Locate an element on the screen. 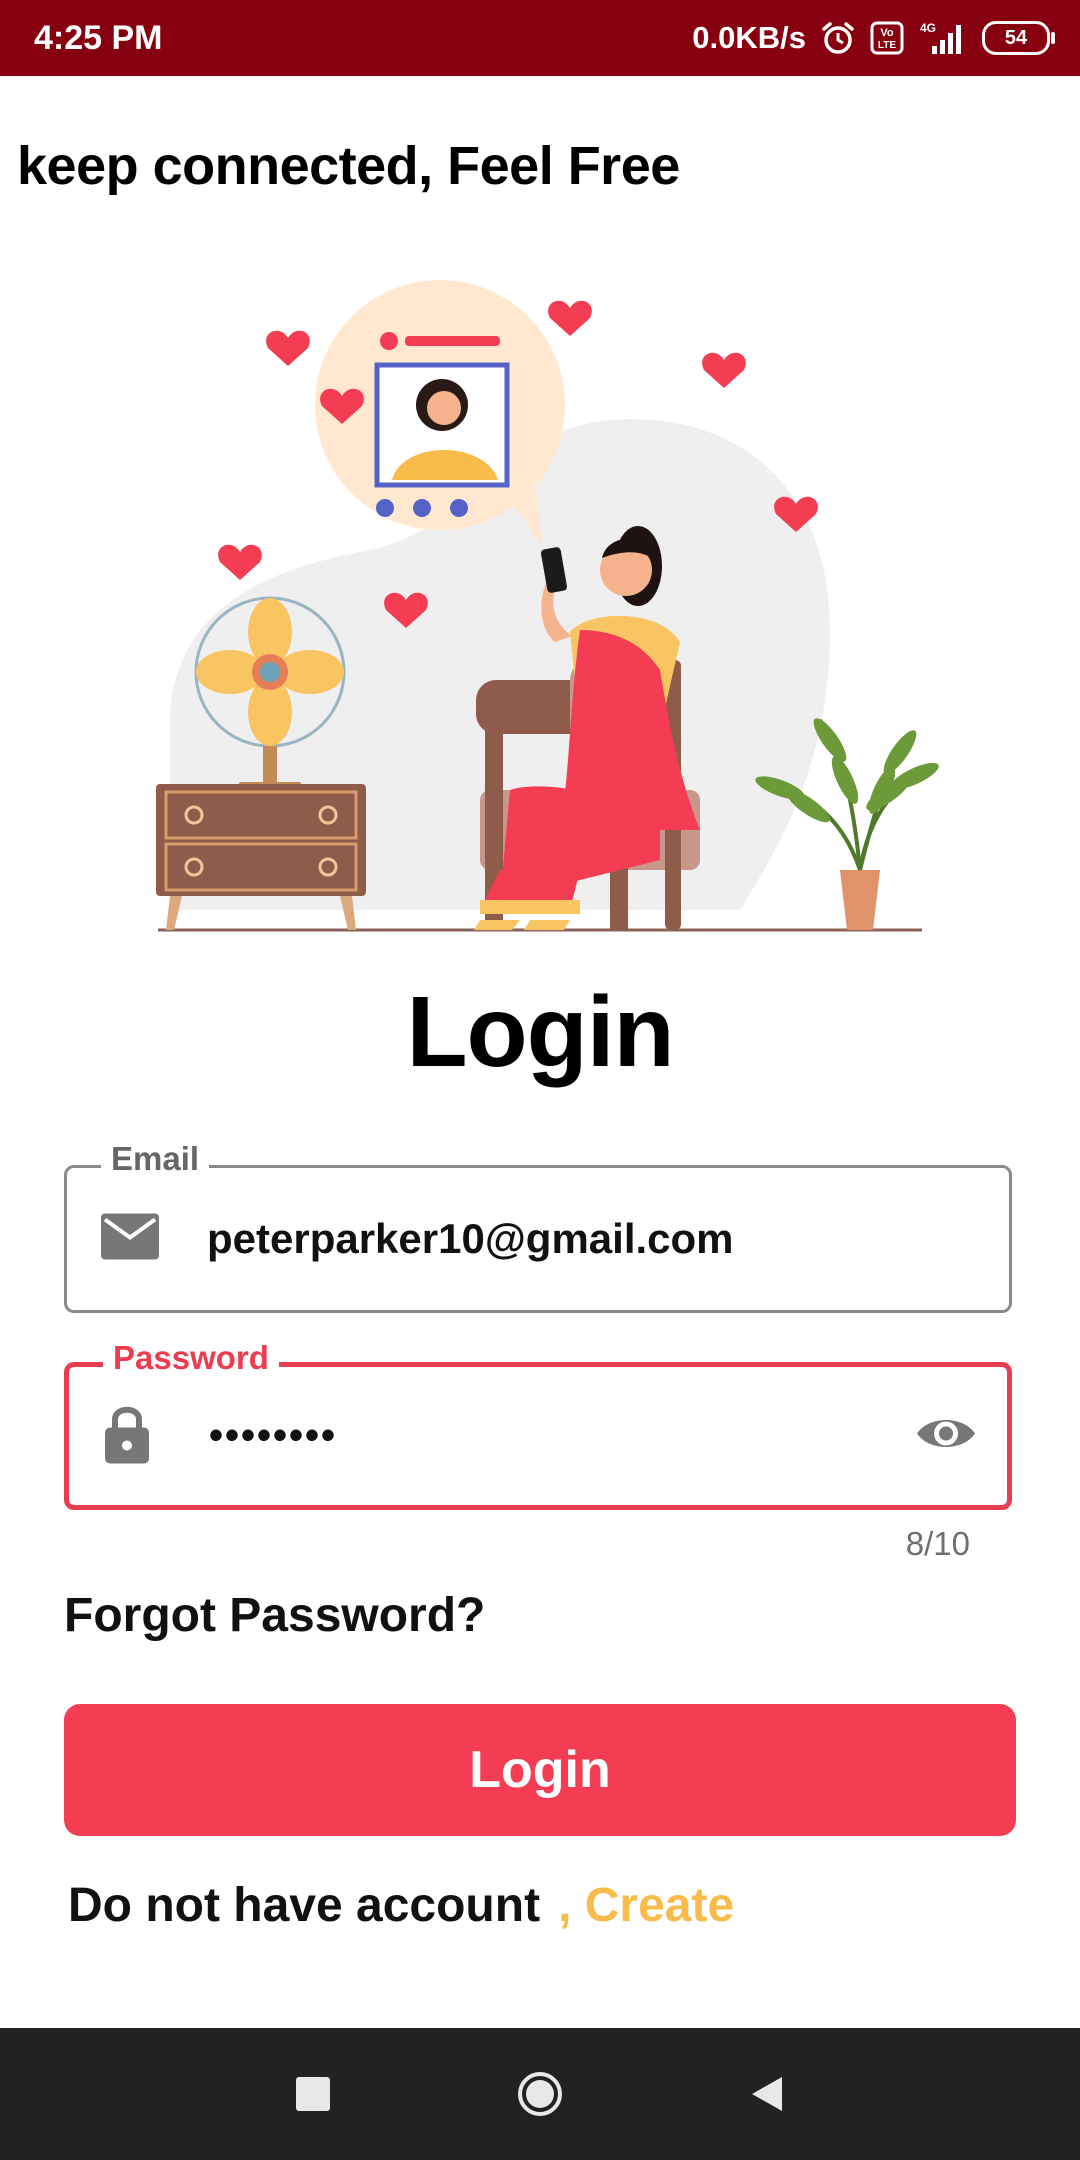 The image size is (1080, 2160). status-indicators: 0.0KB/s Vo LTE 4G 54 is located at coordinates (873, 38).